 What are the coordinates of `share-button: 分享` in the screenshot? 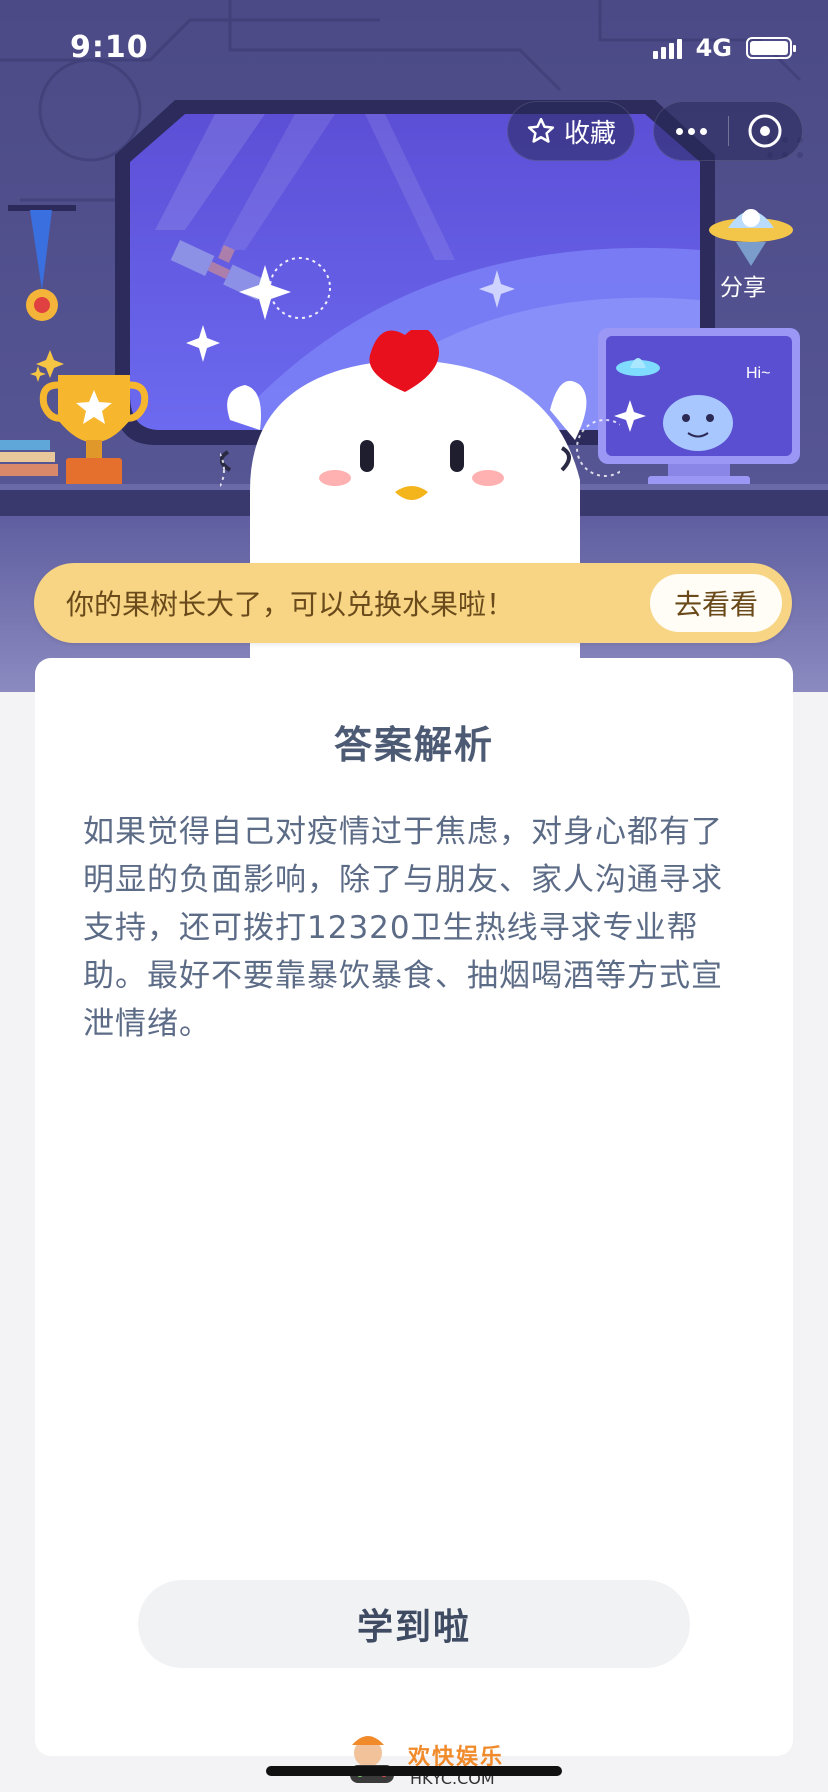 It's located at (751, 249).